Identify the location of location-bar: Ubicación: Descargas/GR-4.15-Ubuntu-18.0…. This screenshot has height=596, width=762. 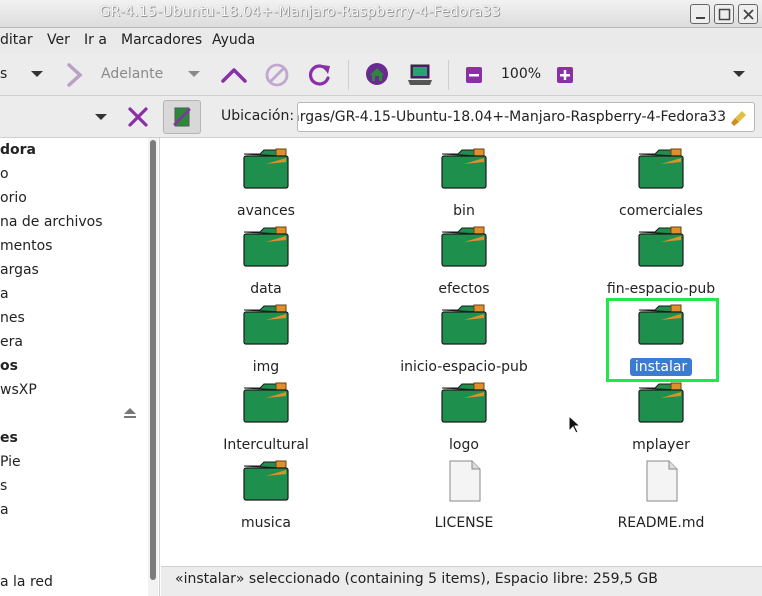
(381, 117).